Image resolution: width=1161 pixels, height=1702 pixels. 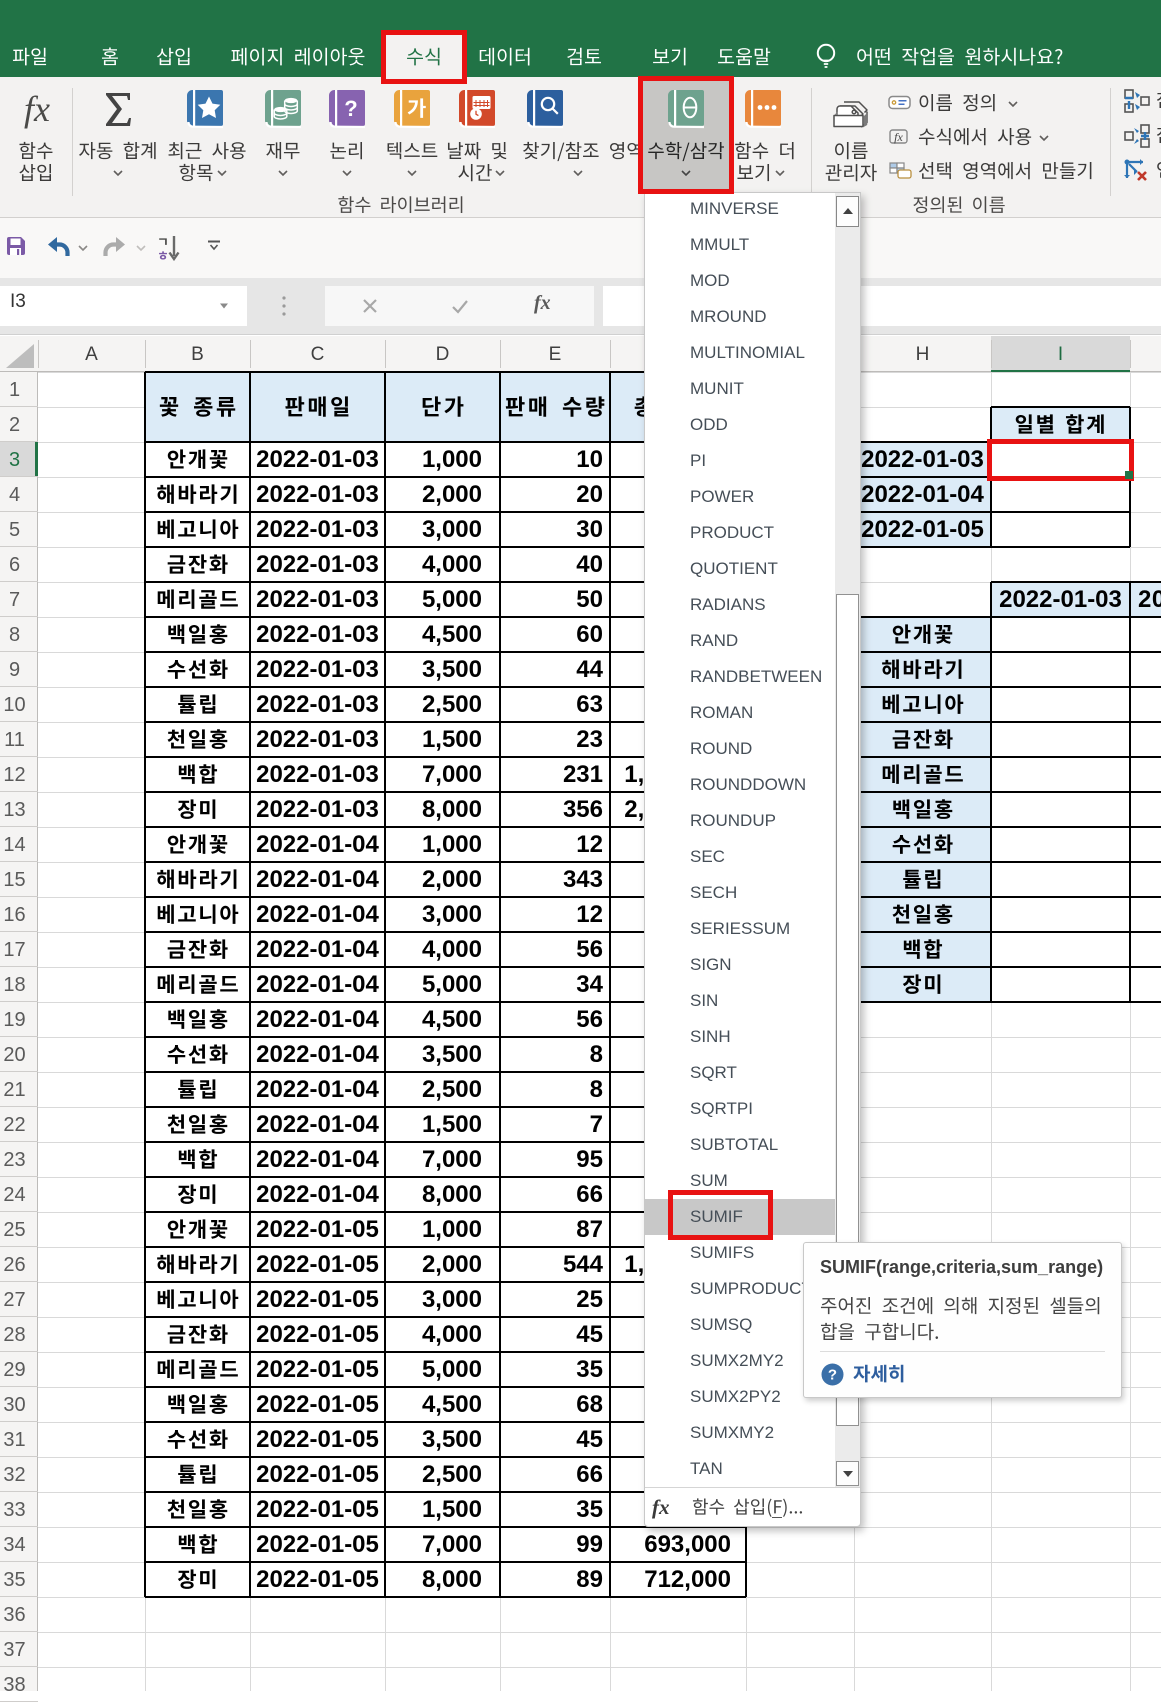 I want to click on svg-text: fx, so click(x=898, y=137).